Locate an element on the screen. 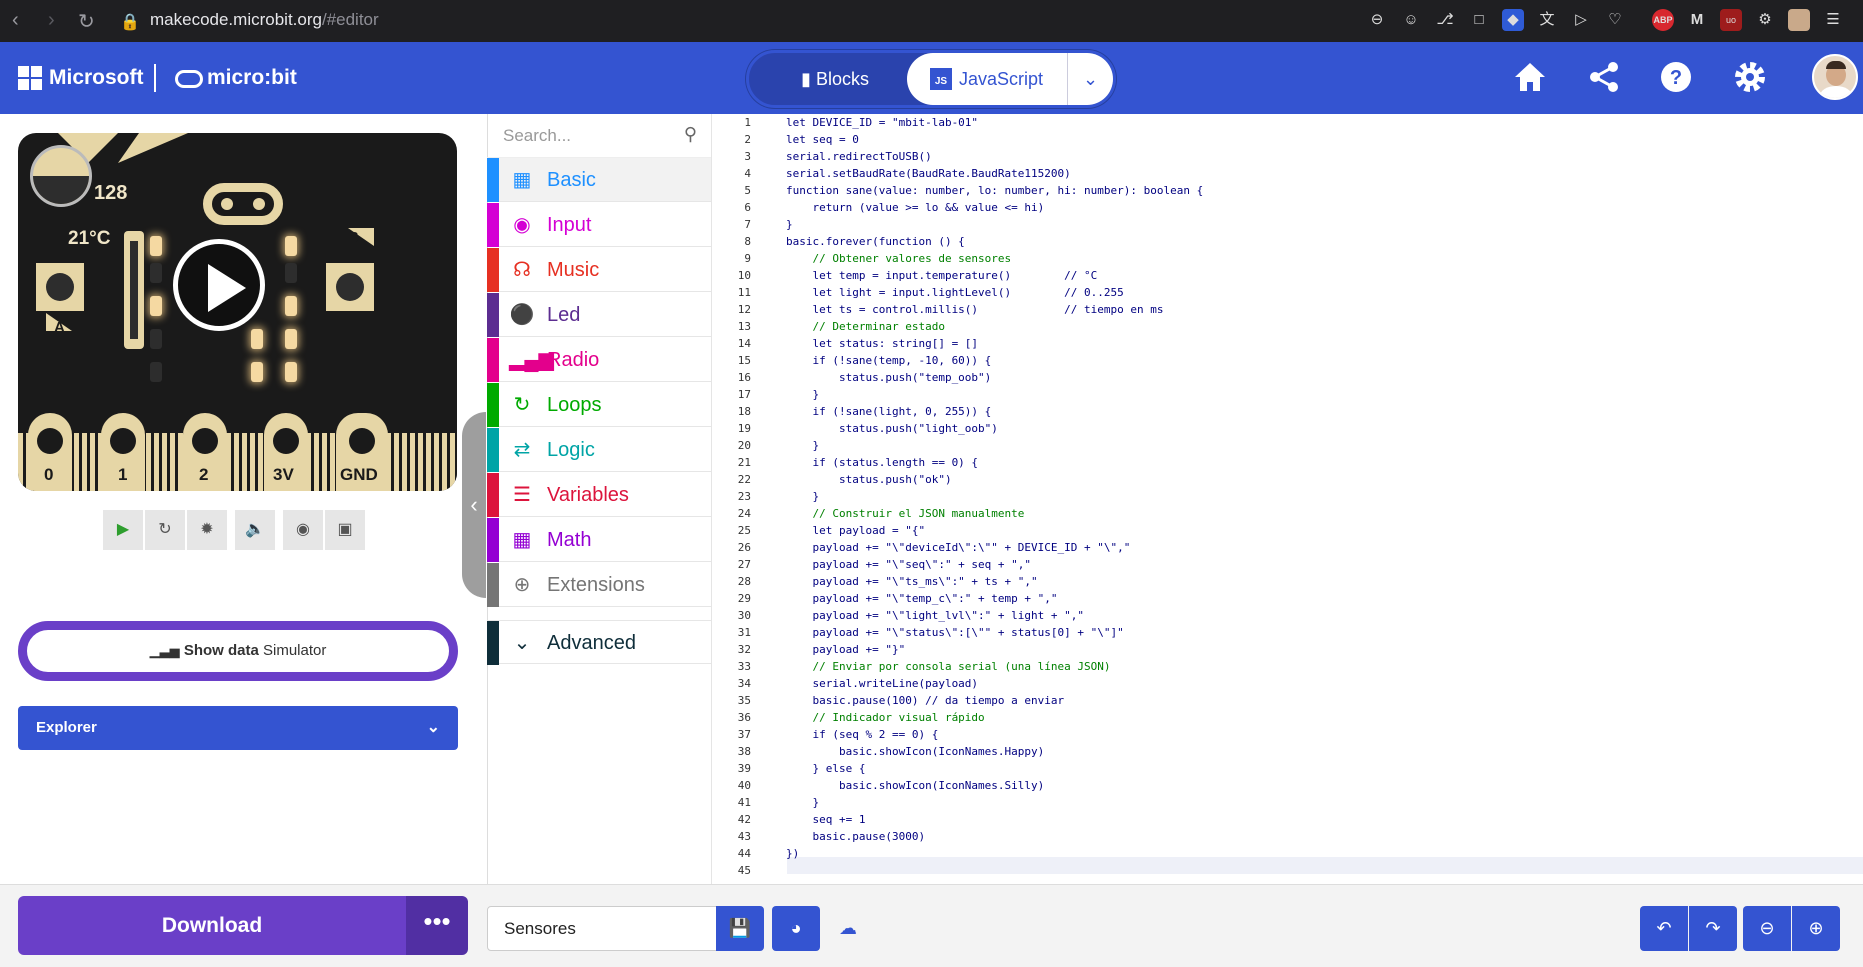  lock-icon: 🔒 is located at coordinates (130, 22).